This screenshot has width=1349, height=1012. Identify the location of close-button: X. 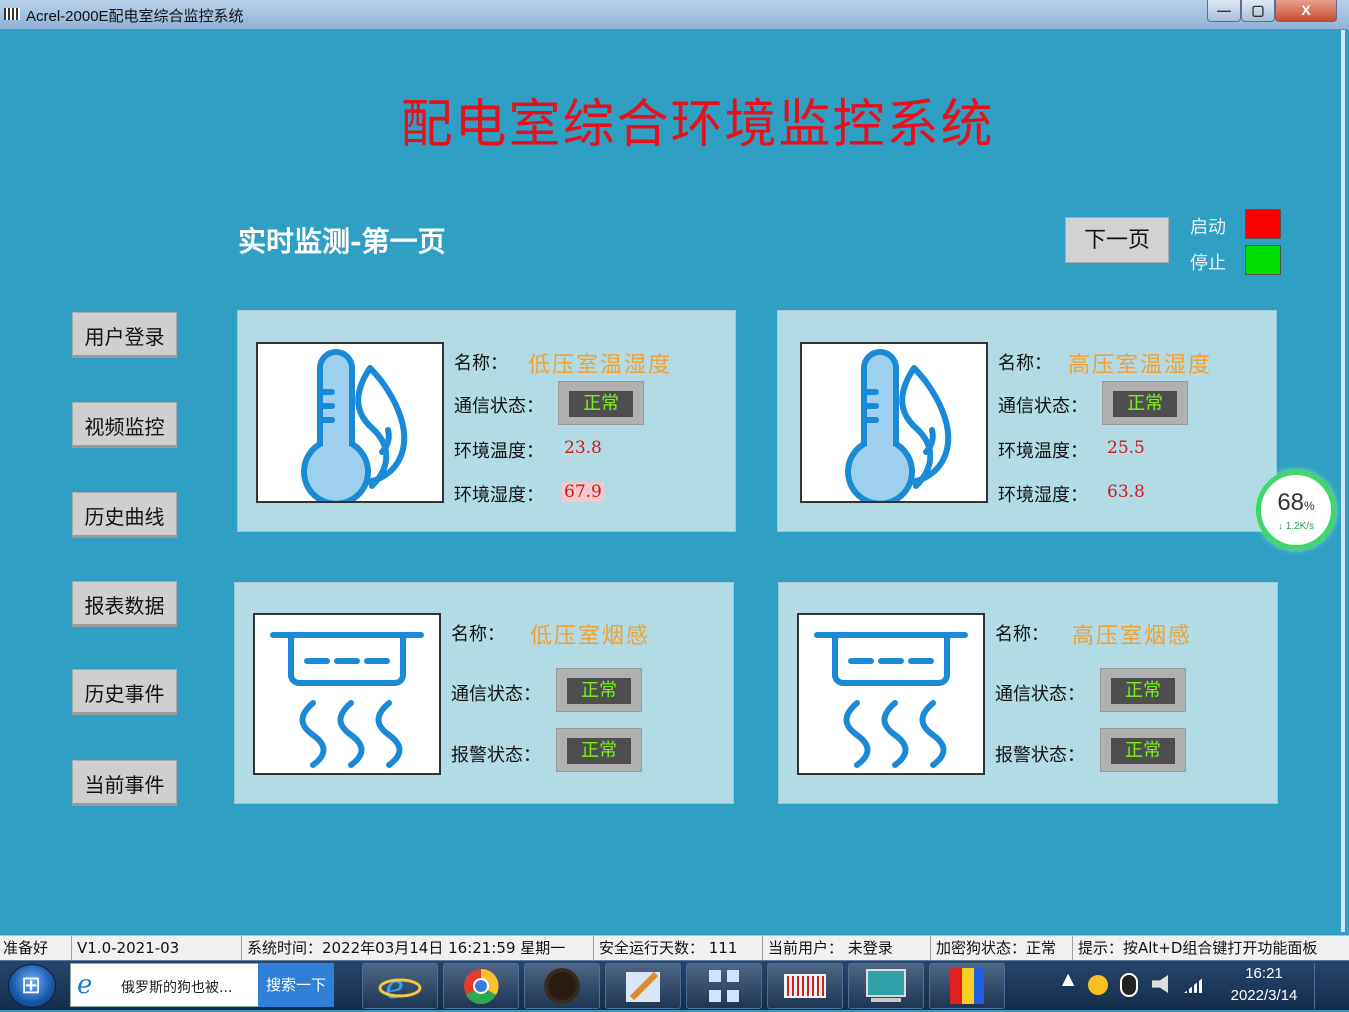
(1306, 11).